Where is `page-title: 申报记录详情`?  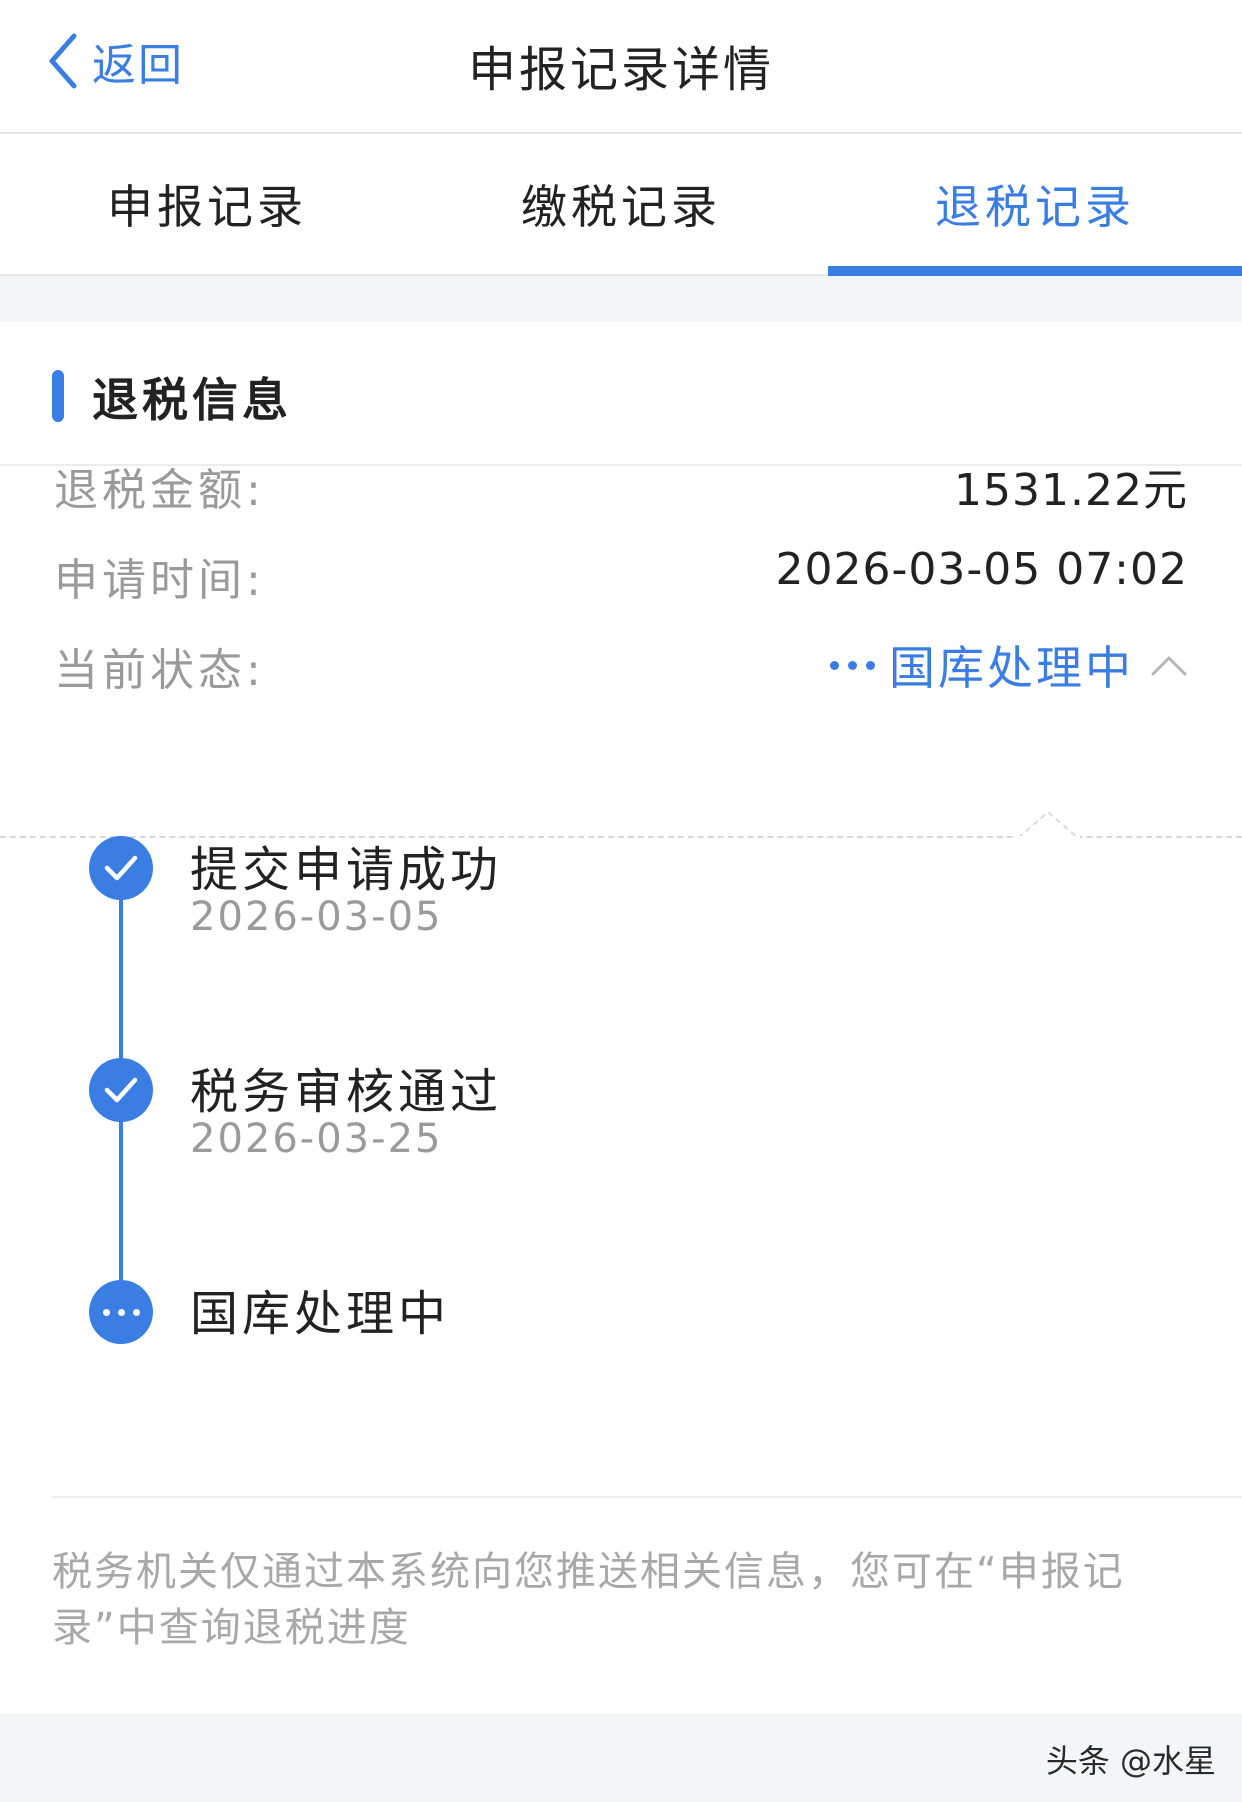
page-title: 申报记录详情 is located at coordinates (620, 70).